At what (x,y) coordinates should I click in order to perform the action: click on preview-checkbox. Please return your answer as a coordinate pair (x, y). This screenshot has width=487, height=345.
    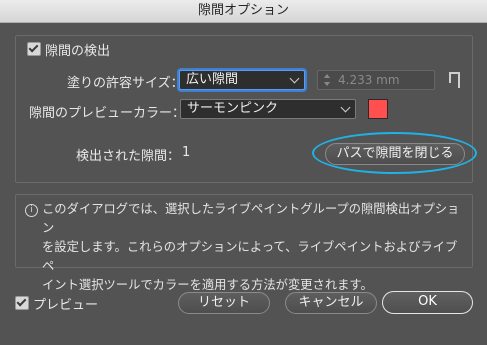
    Looking at the image, I should click on (22, 303).